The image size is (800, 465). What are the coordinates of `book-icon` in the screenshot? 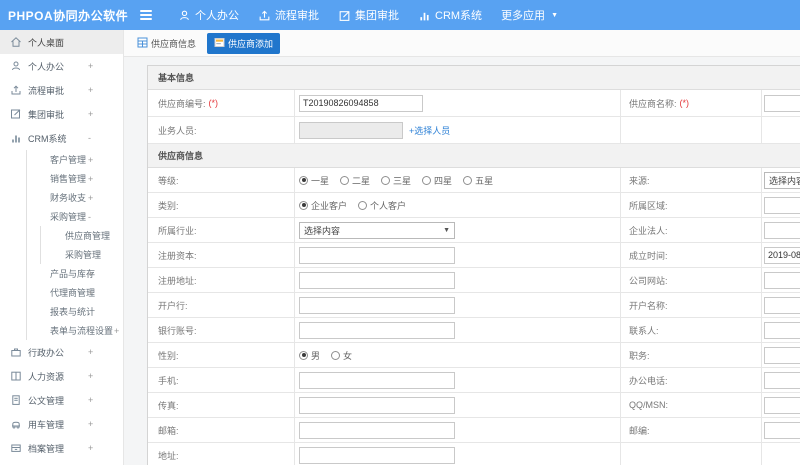 It's located at (16, 376).